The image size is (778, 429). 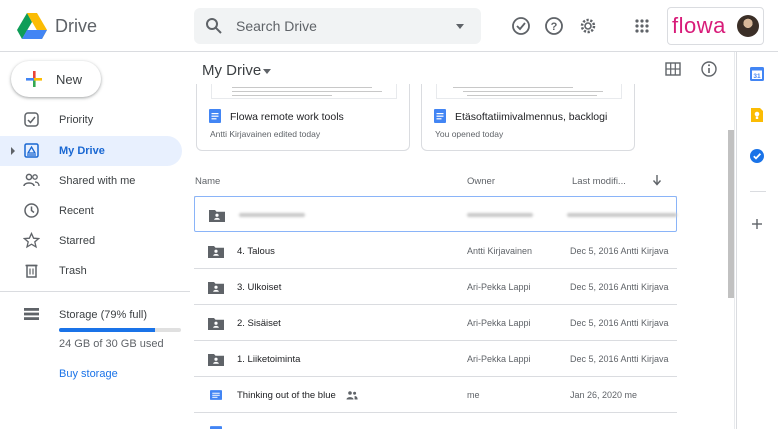 I want to click on sidebar-item-label: Priority, so click(x=76, y=120).